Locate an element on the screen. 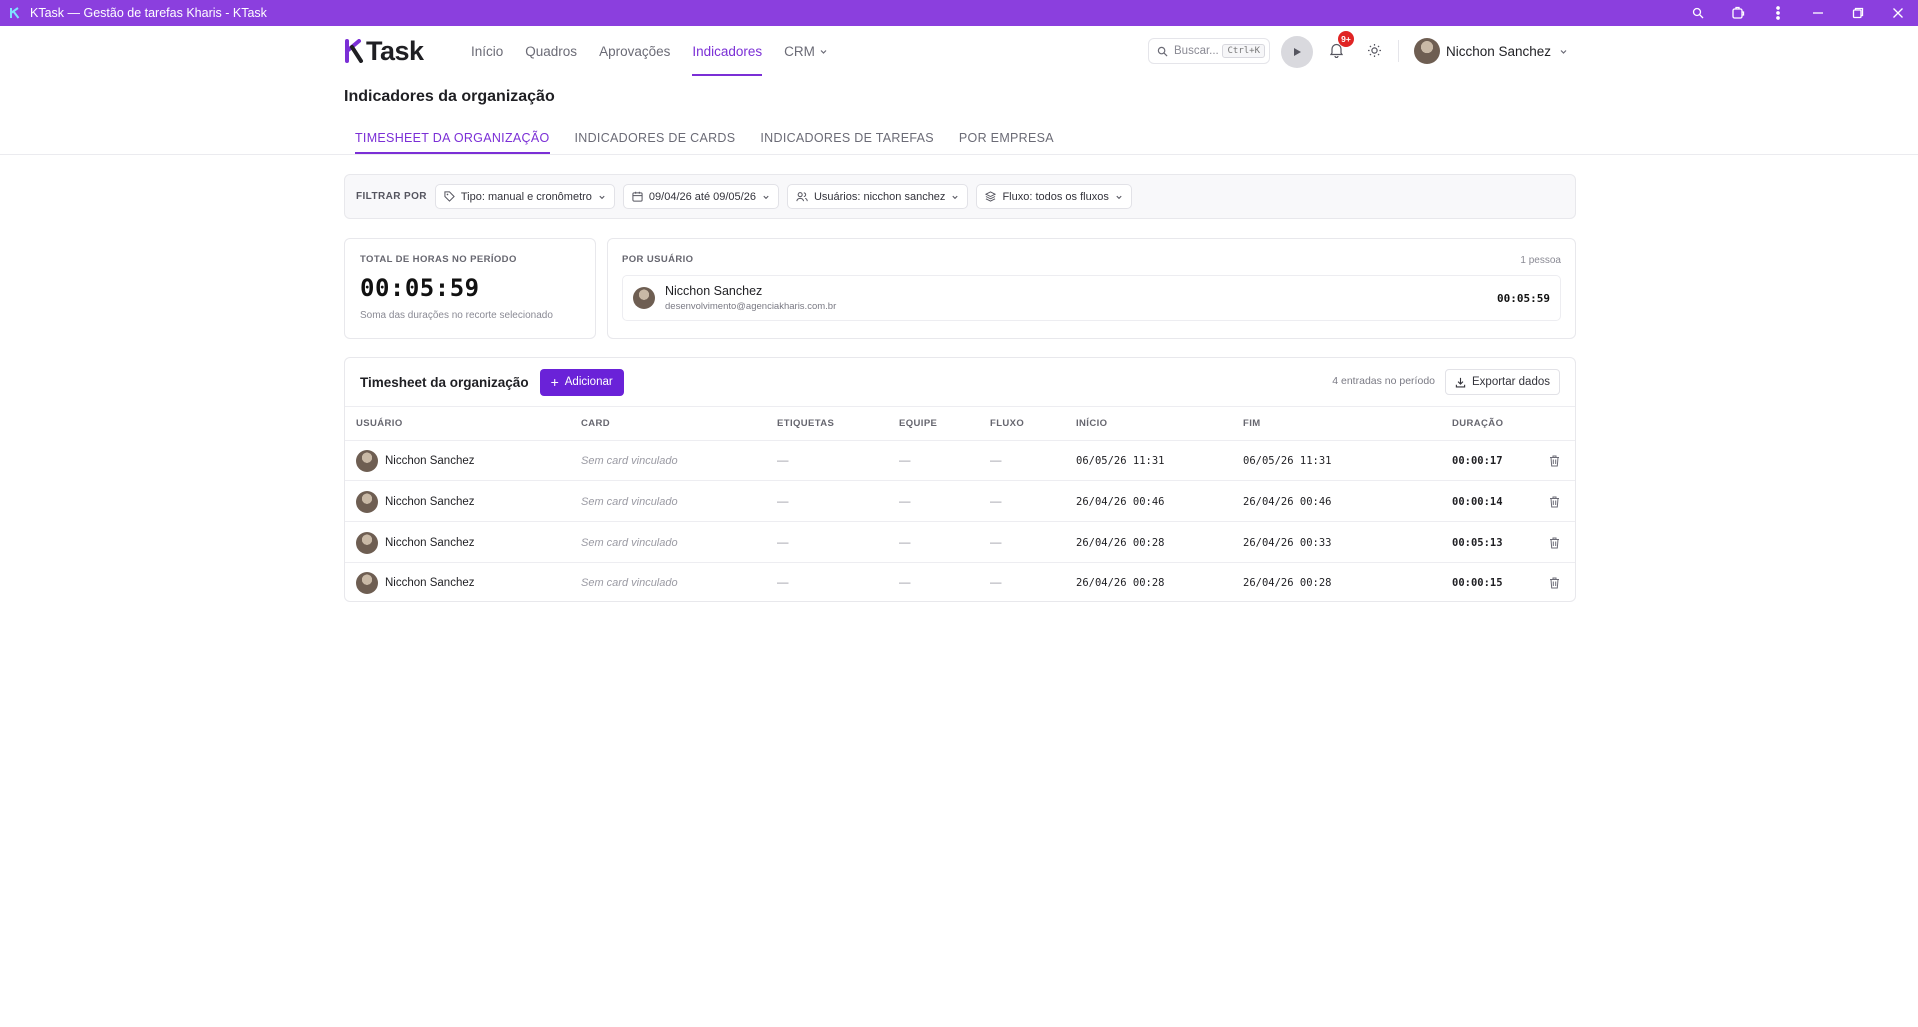 The image size is (1918, 1027). add-entry-button: + Adicionar is located at coordinates (581, 382).